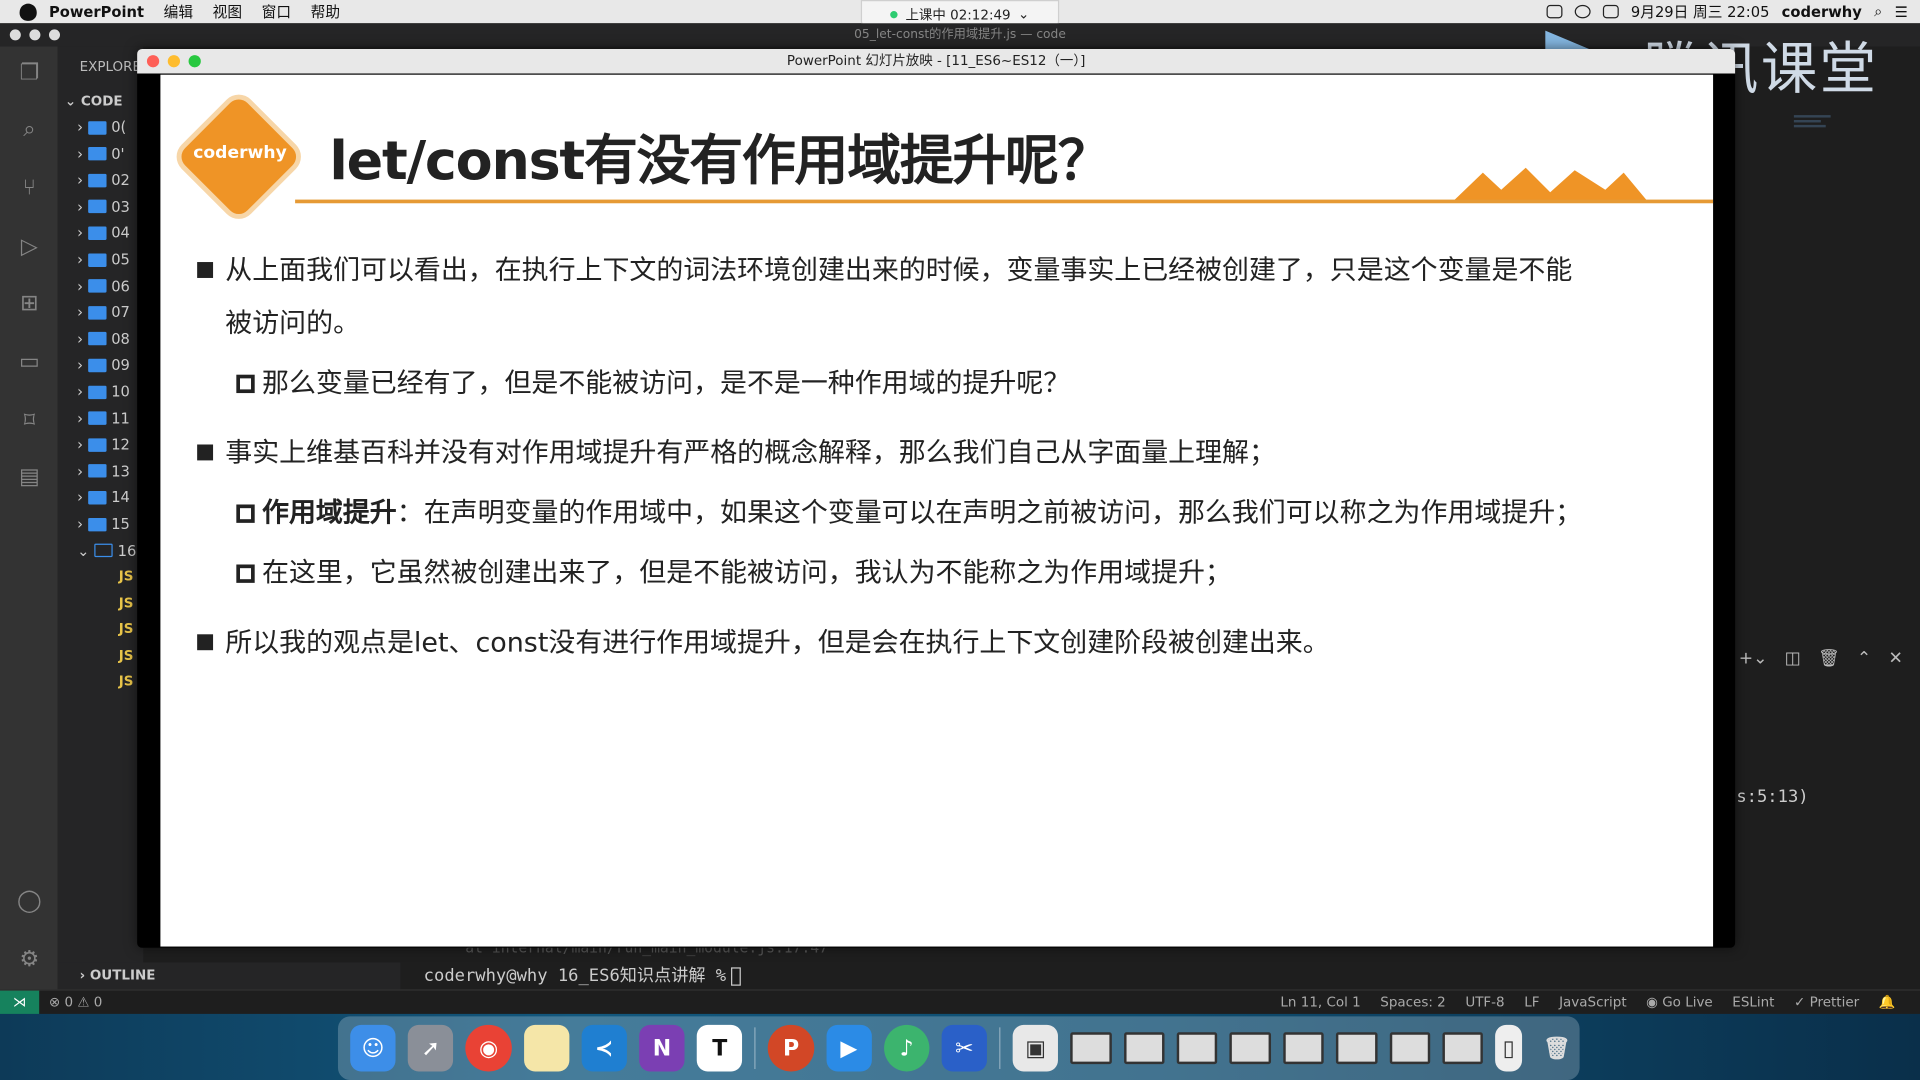  Describe the element at coordinates (1412, 1002) in the screenshot. I see `indentation: Spaces: 2` at that location.